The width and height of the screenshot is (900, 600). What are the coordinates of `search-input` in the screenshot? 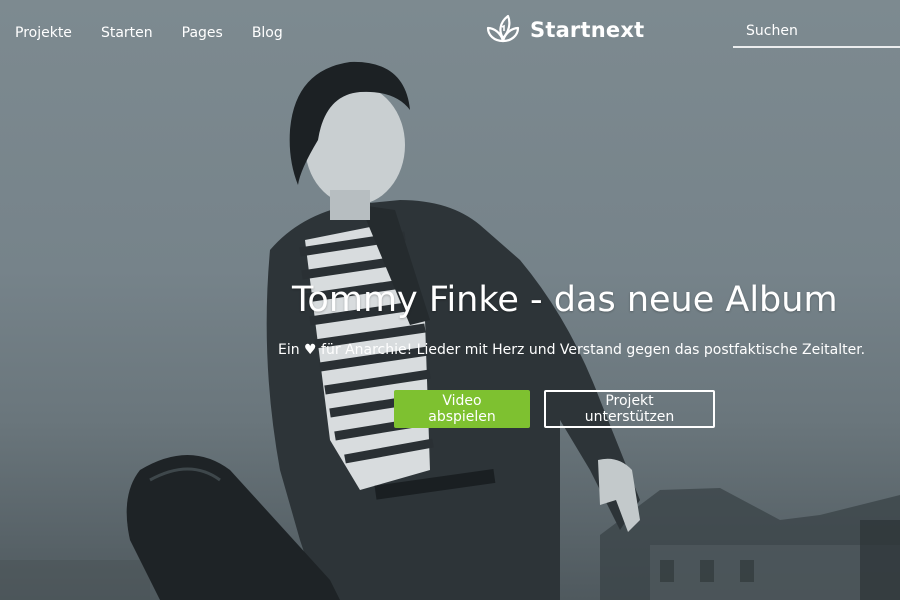 It's located at (816, 31).